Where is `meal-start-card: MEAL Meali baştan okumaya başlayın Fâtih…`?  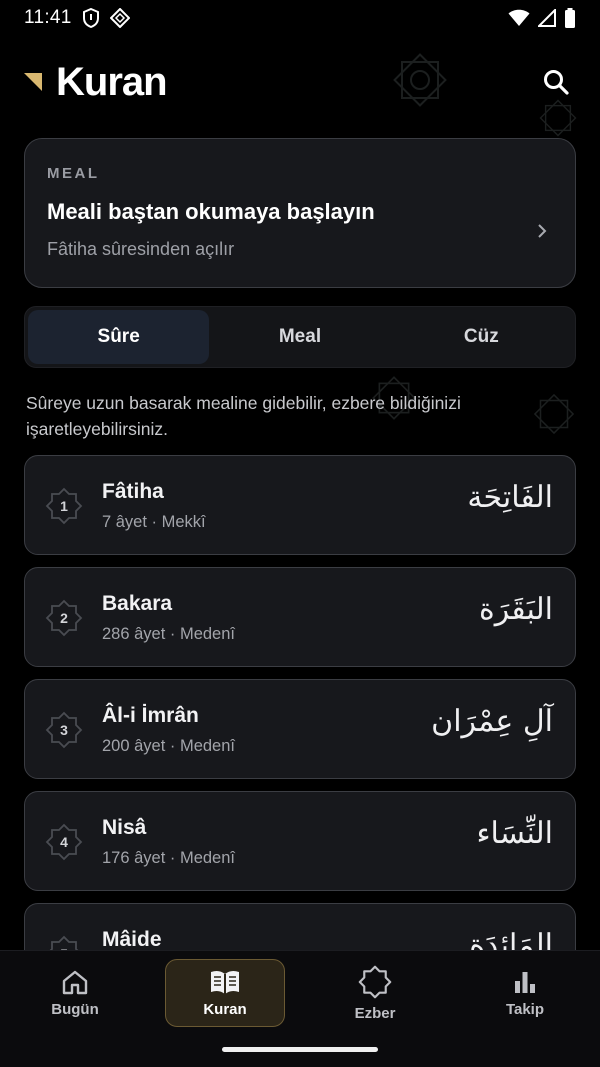
meal-start-card: MEAL Meali baştan okumaya başlayın Fâtih… is located at coordinates (300, 213).